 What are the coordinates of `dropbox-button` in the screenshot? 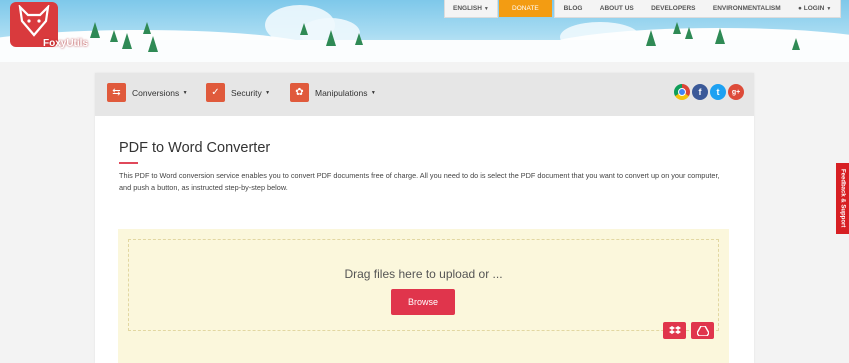 It's located at (674, 330).